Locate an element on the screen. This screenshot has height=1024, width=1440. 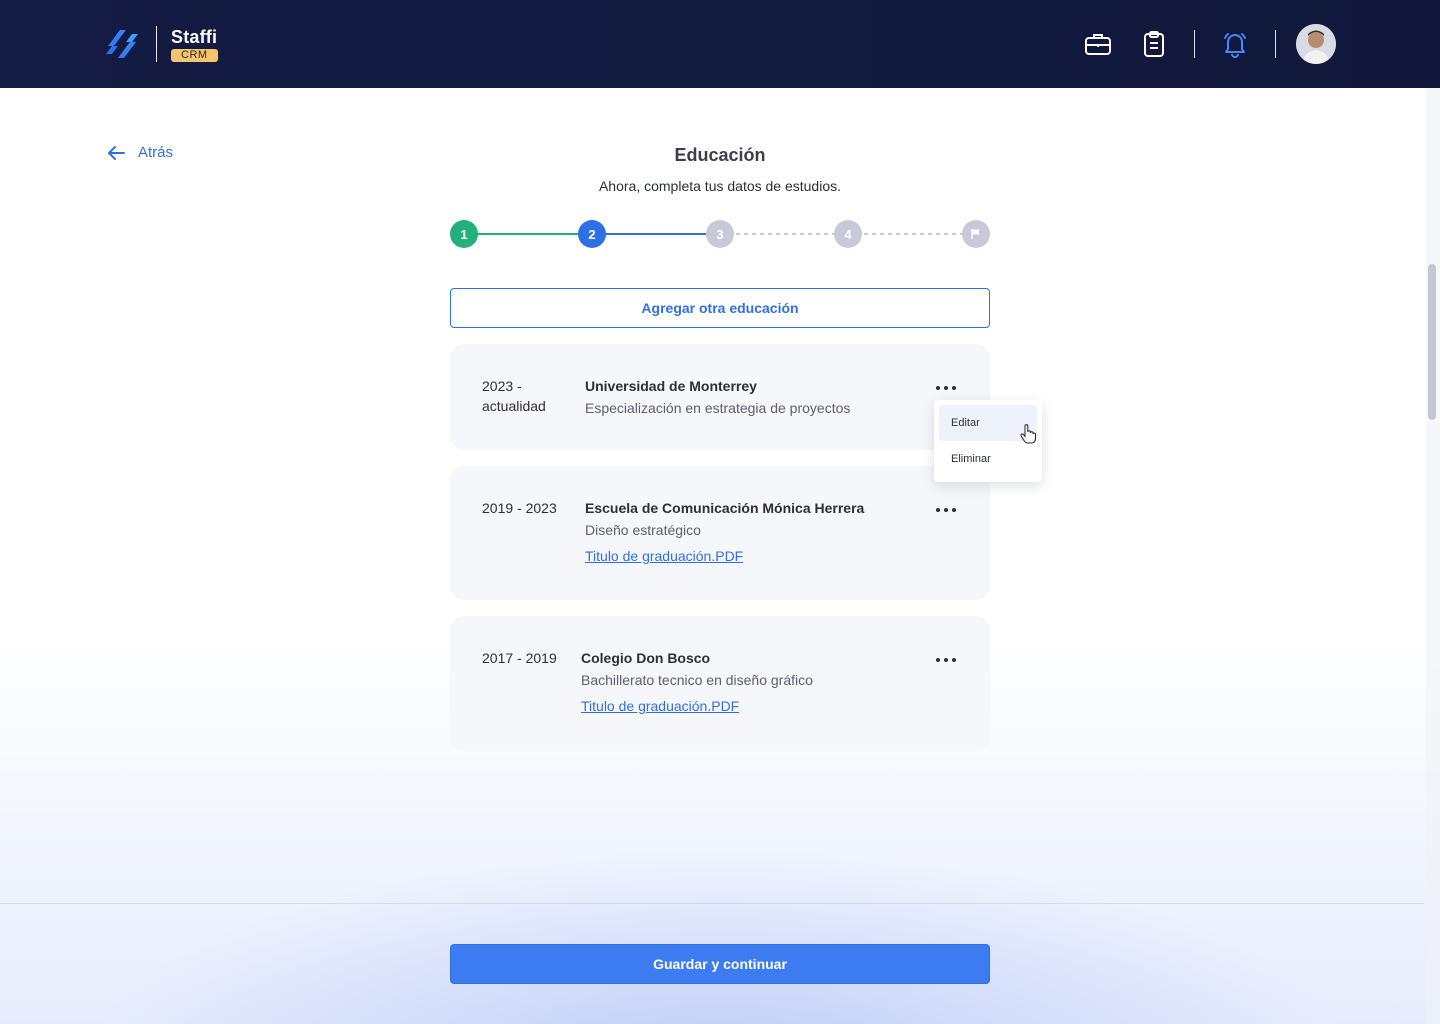
progress-stepper: 1 2 3 4 is located at coordinates (720, 234).